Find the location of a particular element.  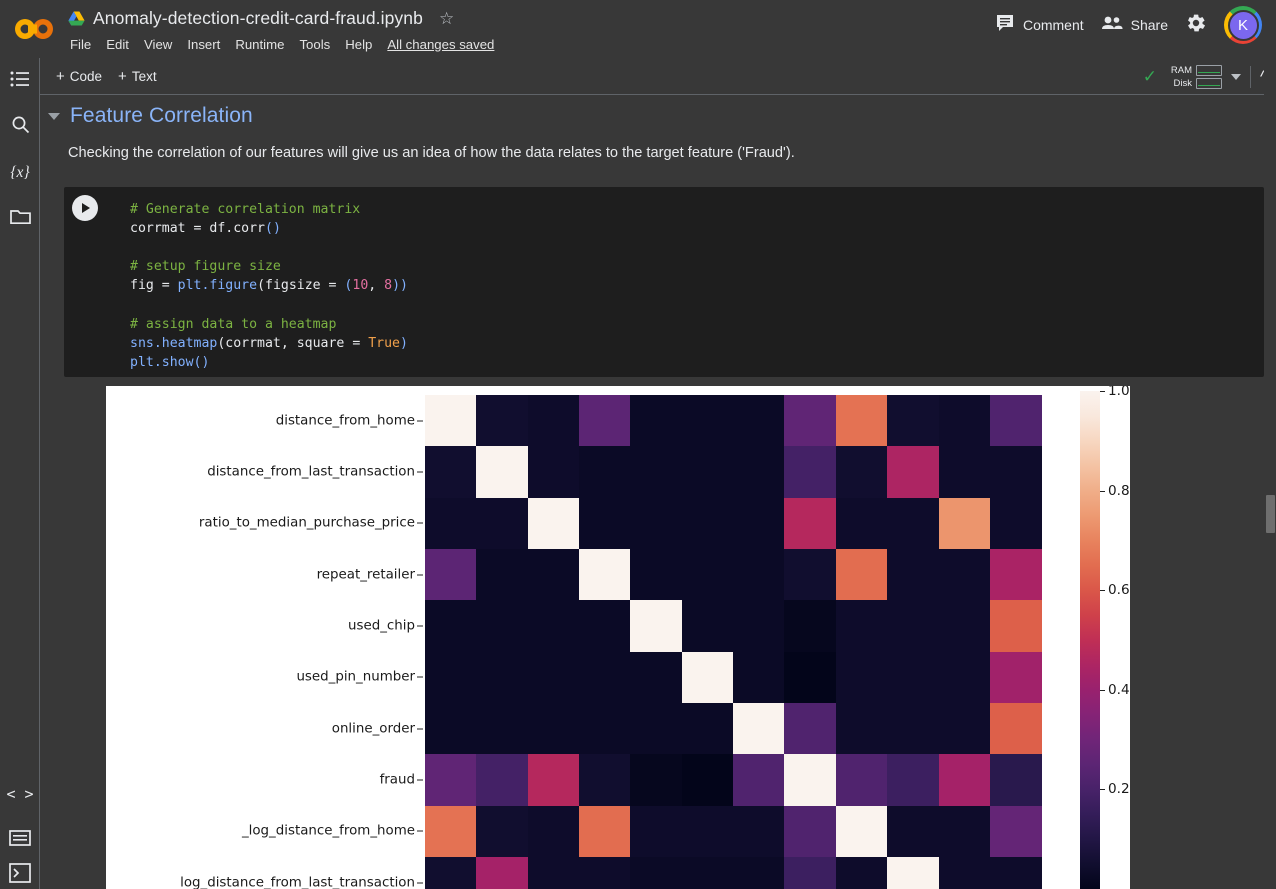

colorbar-tick-label: 0.2 is located at coordinates (1119, 789).